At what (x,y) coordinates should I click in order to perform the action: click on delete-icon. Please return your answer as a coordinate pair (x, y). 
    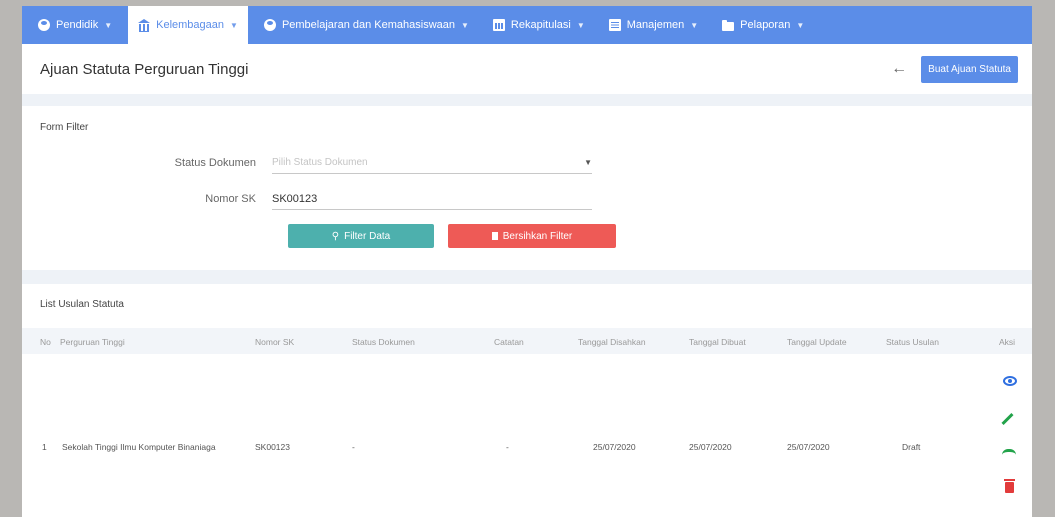
    Looking at the image, I should click on (1009, 486).